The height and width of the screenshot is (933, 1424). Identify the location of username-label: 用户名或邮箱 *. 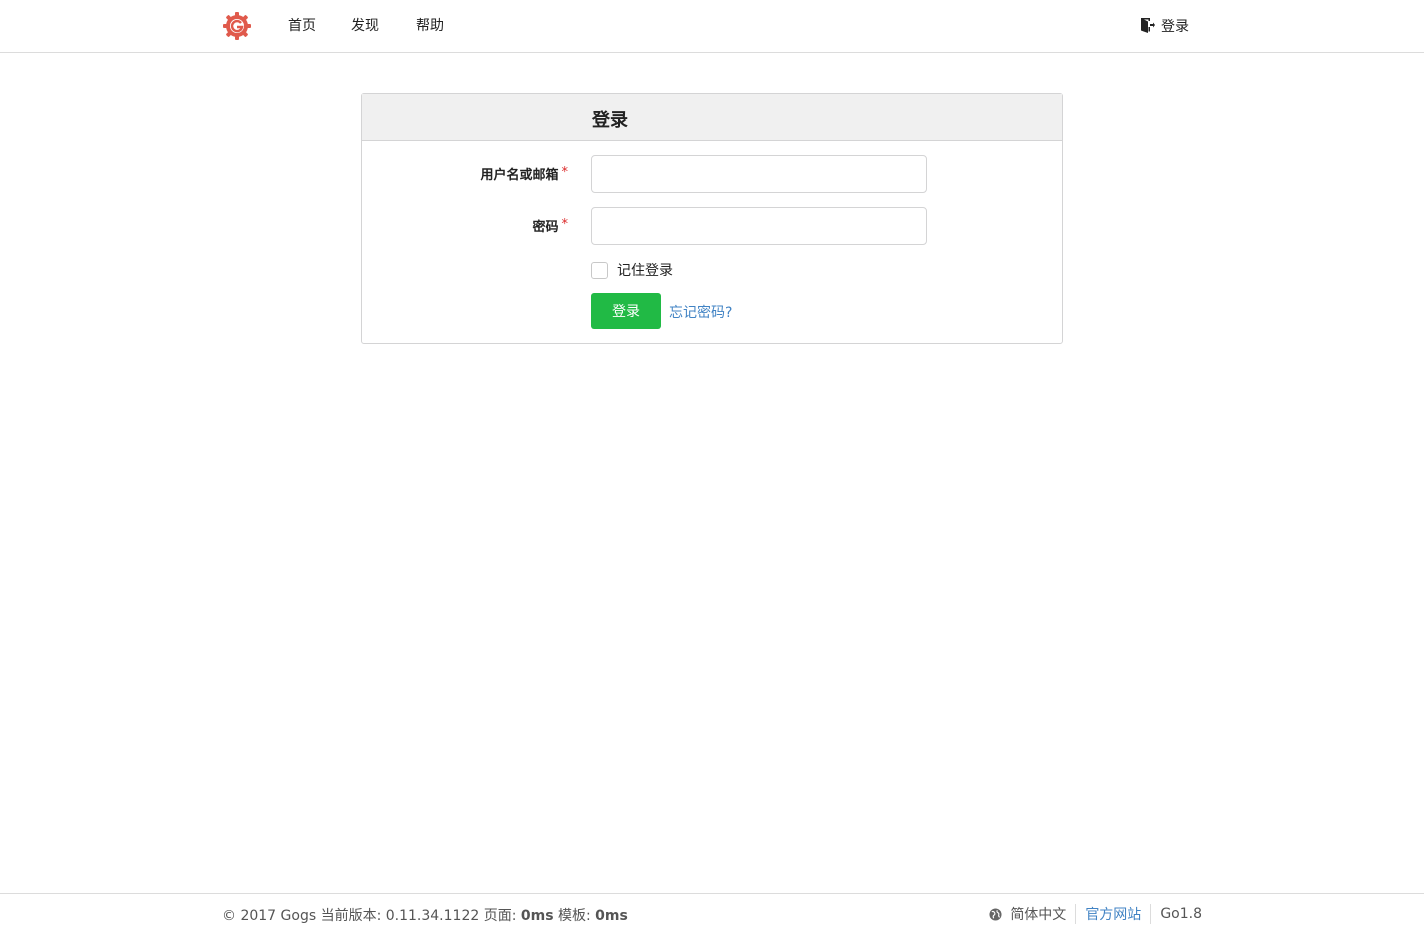
(458, 173).